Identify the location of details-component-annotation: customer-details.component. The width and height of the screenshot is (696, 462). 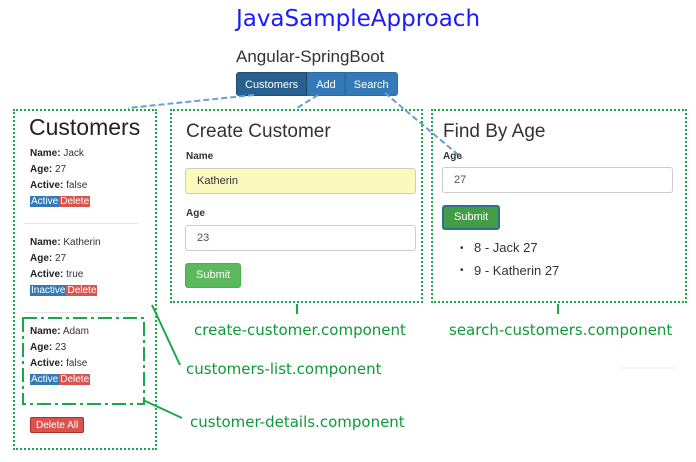
(297, 422).